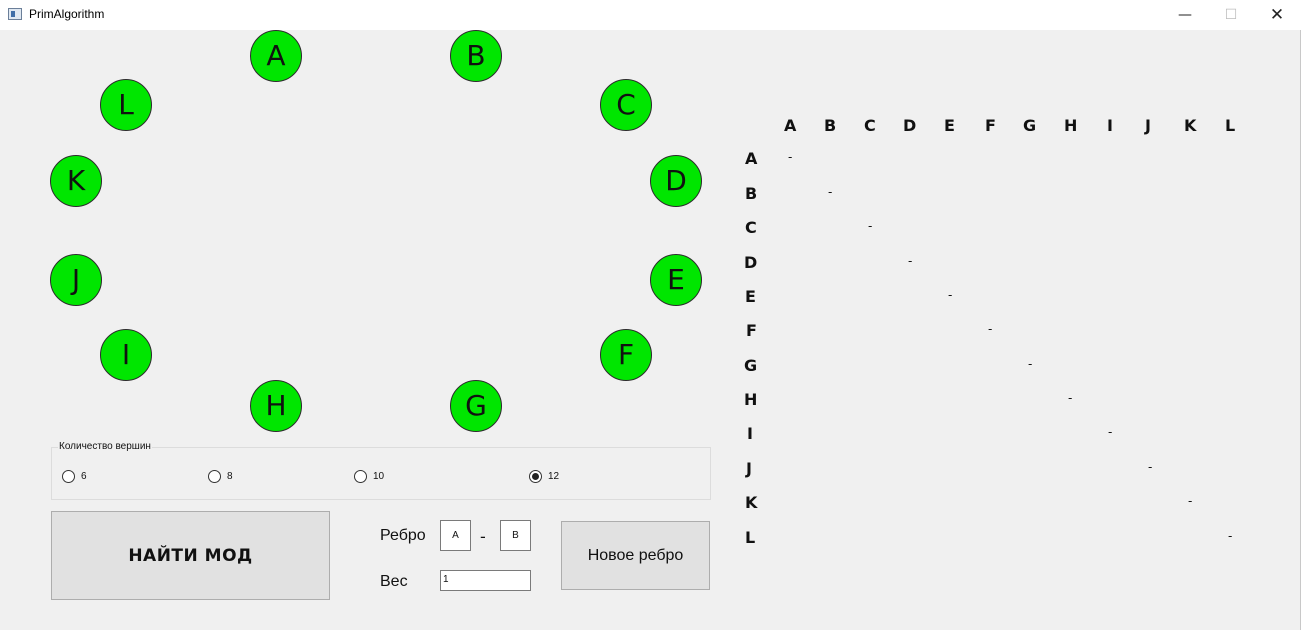 Image resolution: width=1301 pixels, height=630 pixels. What do you see at coordinates (830, 125) in the screenshot?
I see `matrix-col-b: B` at bounding box center [830, 125].